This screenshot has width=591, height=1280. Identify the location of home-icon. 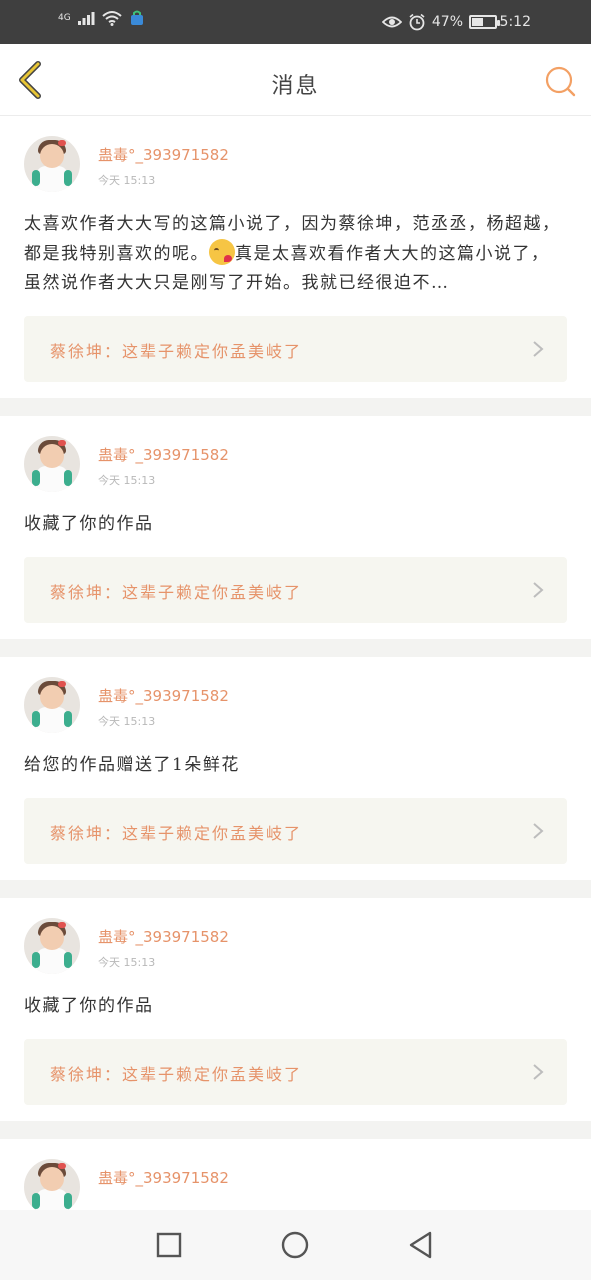
(295, 1245).